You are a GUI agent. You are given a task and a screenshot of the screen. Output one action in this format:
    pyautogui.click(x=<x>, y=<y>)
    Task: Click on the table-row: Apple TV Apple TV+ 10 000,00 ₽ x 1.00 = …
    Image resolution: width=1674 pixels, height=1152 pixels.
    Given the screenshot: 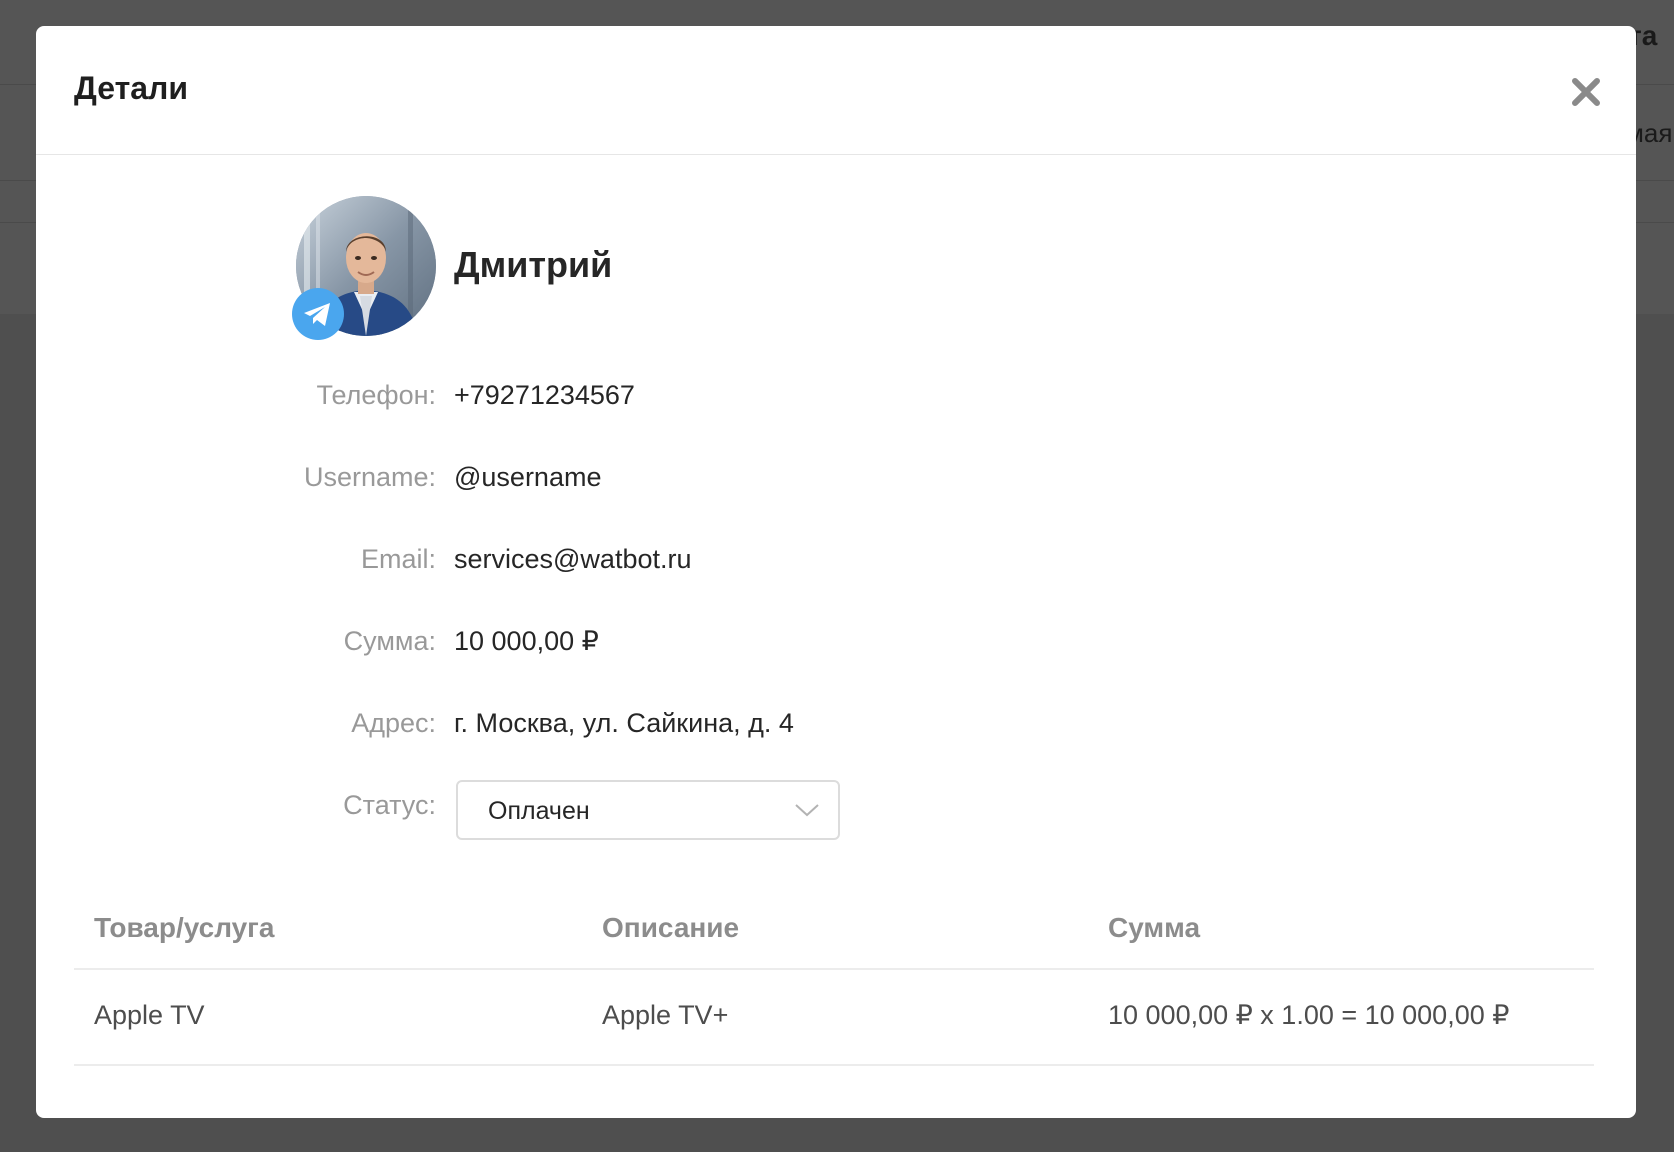 What is the action you would take?
    pyautogui.click(x=834, y=1018)
    